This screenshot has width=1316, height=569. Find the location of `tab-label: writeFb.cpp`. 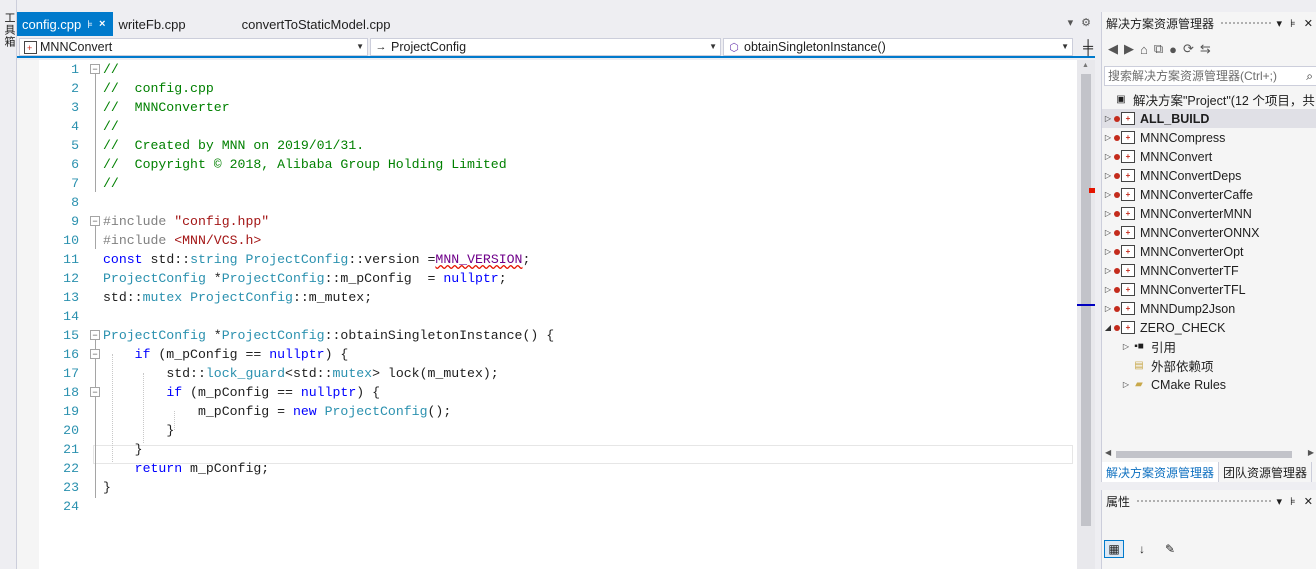

tab-label: writeFb.cpp is located at coordinates (152, 24).